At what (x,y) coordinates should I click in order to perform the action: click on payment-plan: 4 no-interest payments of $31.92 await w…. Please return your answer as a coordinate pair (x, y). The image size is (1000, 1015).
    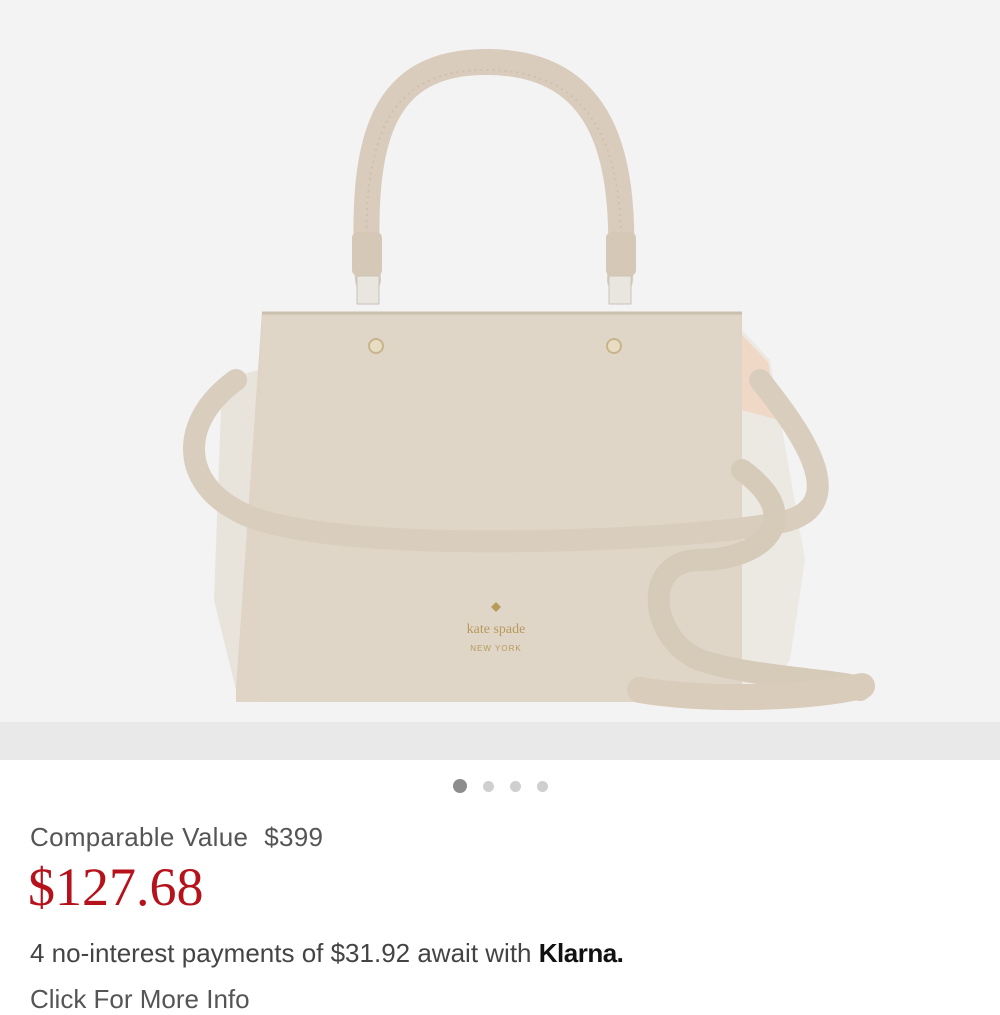
    Looking at the image, I should click on (327, 953).